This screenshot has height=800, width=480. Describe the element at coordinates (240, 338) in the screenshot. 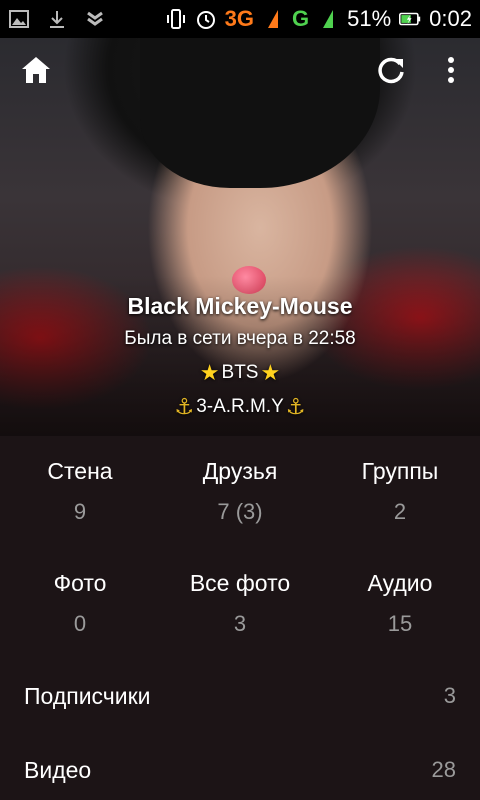

I see `online-status: Была в сети вчера в 22:58` at that location.